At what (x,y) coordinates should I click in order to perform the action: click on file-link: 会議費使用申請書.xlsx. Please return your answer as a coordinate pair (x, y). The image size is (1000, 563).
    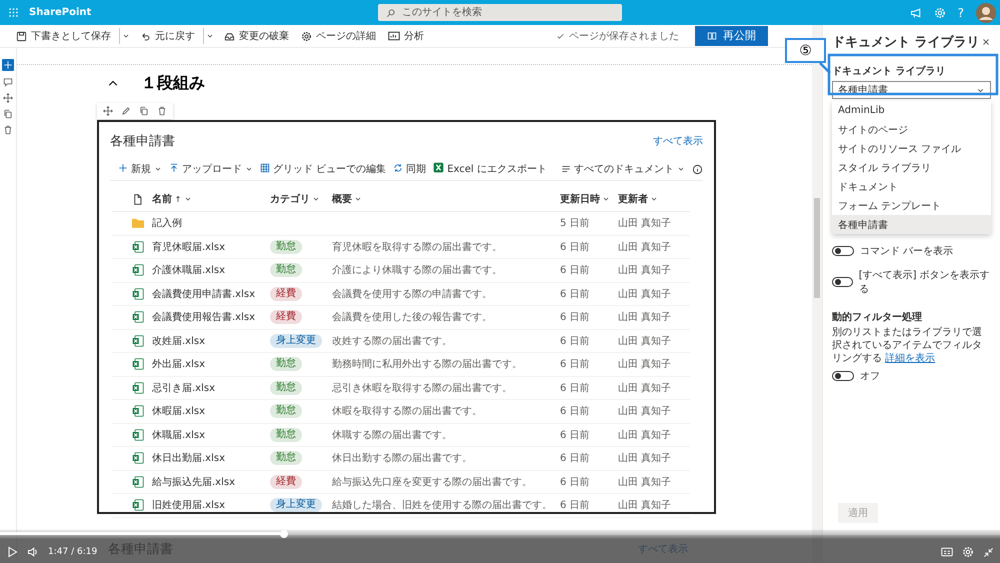
    Looking at the image, I should click on (211, 293).